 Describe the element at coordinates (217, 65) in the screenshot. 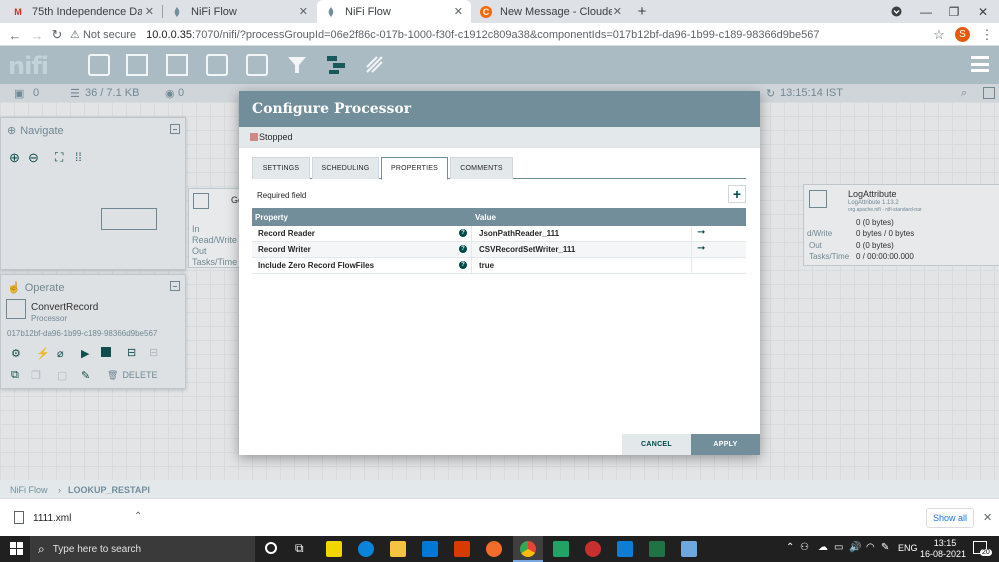

I see `process-group-icon` at that location.